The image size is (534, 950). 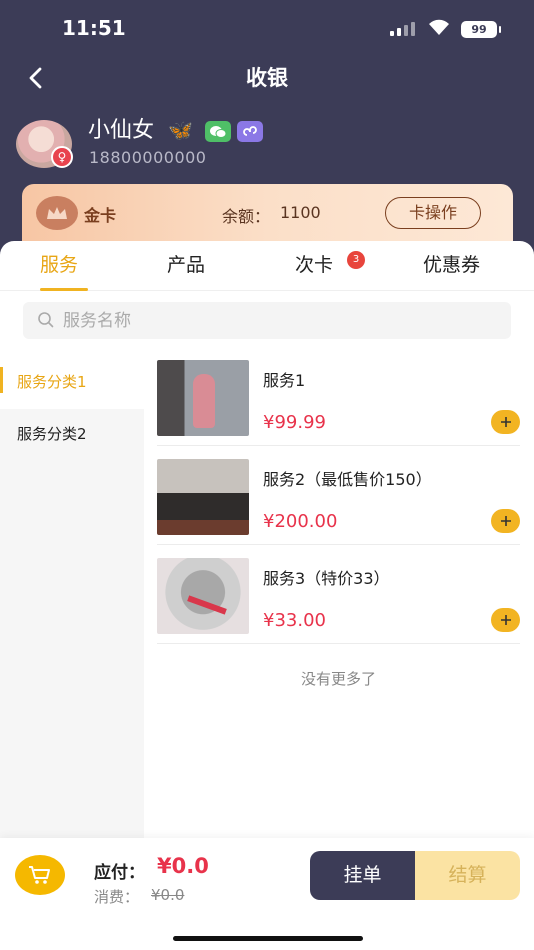 I want to click on signal-icon, so click(x=404, y=29).